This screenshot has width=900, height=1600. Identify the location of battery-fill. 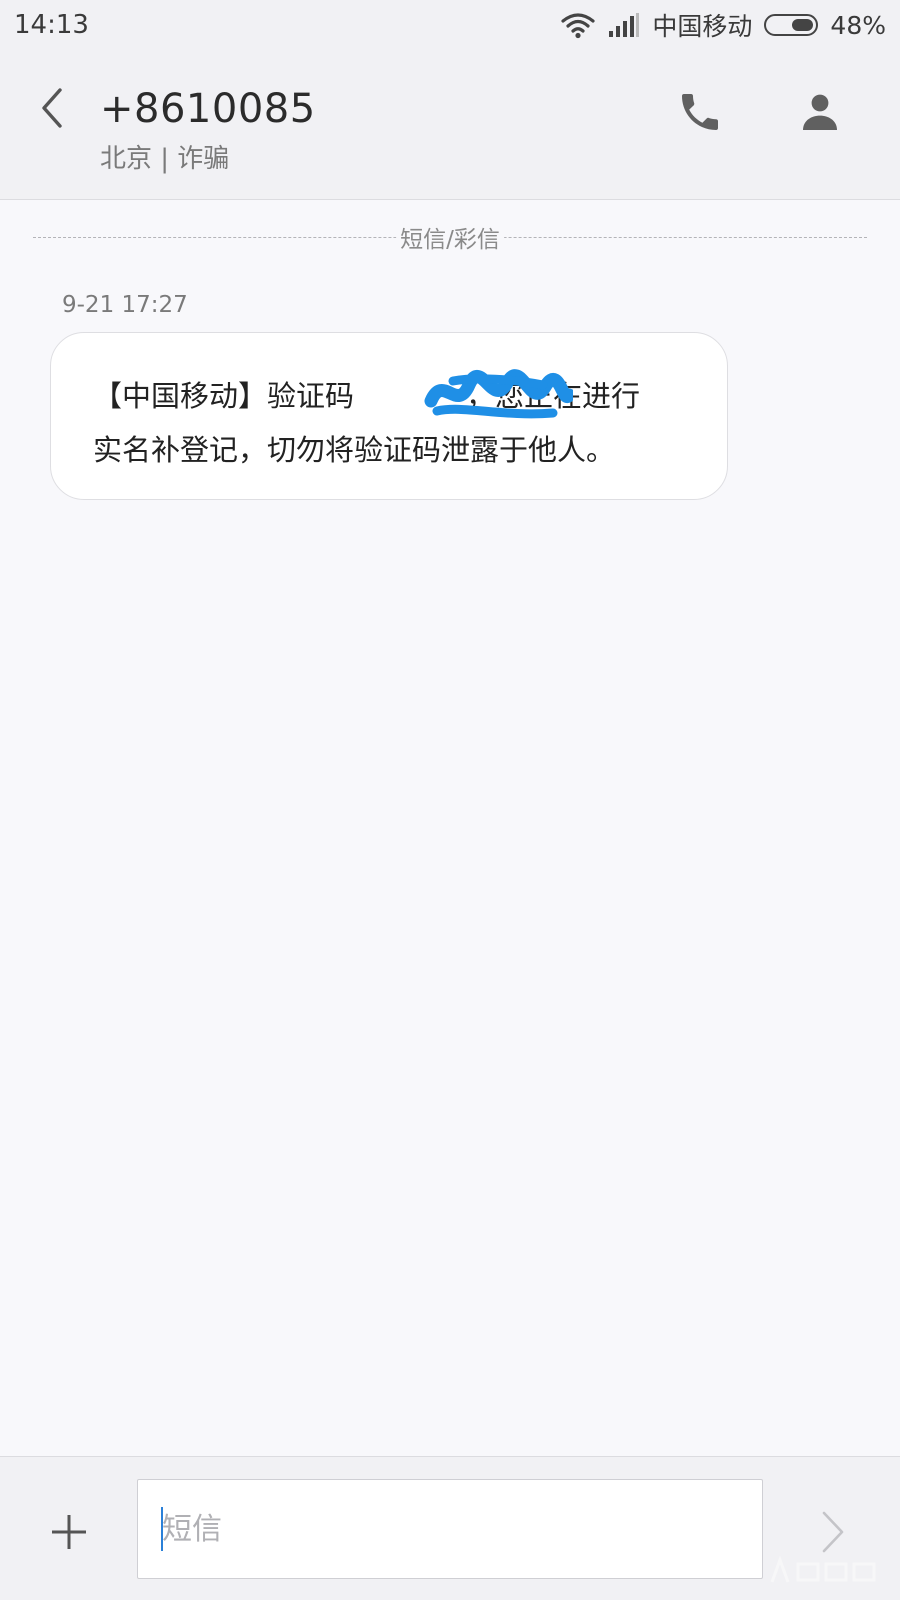
(803, 25).